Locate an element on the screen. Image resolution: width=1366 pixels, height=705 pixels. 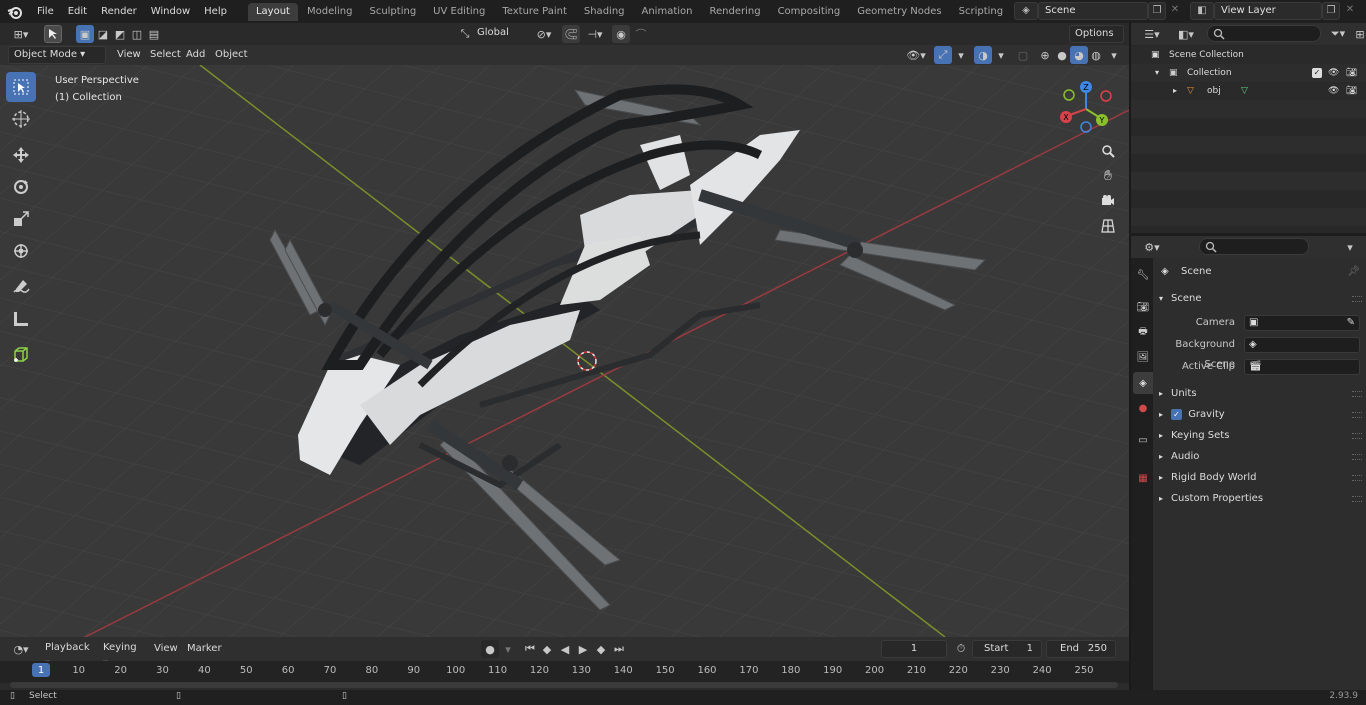
mesh-data-icon: ▽ is located at coordinates (1244, 91).